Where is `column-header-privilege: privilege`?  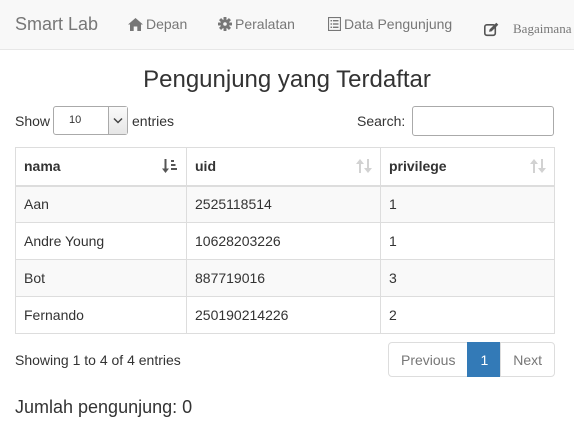 column-header-privilege: privilege is located at coordinates (467, 167).